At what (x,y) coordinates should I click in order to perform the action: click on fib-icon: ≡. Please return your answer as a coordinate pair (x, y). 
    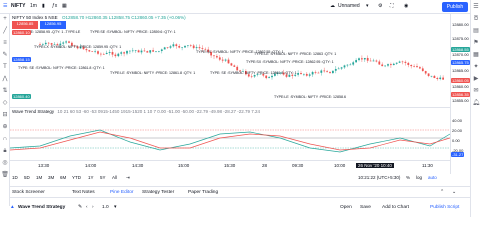
    Looking at the image, I should click on (5, 43).